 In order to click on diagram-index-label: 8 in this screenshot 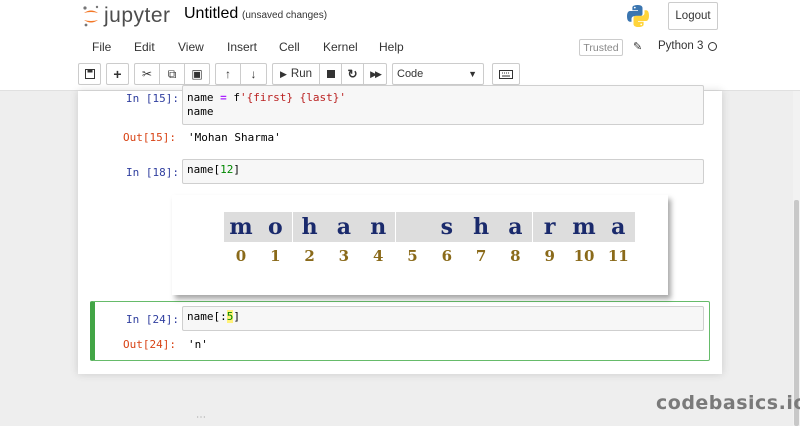, I will do `click(515, 256)`.